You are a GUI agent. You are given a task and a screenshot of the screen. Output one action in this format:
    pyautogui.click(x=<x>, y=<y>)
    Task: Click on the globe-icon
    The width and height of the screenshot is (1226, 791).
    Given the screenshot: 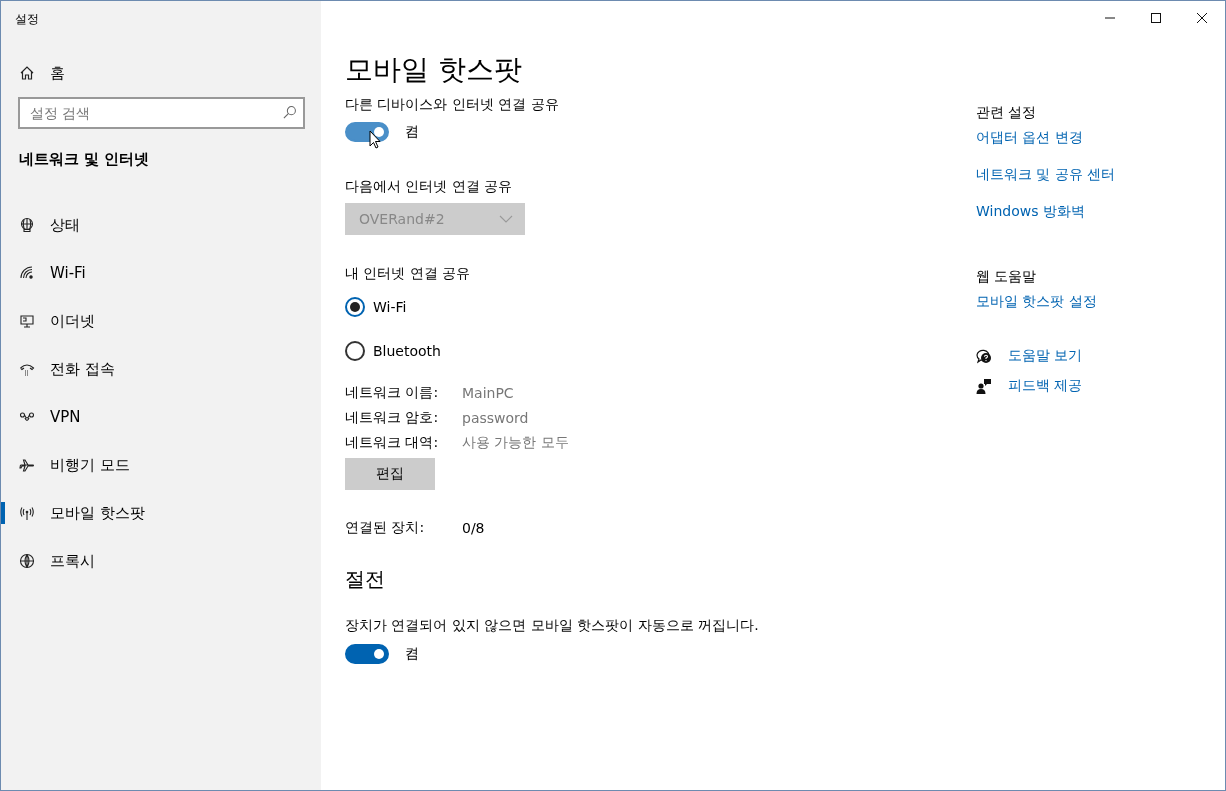 What is the action you would take?
    pyautogui.click(x=27, y=561)
    